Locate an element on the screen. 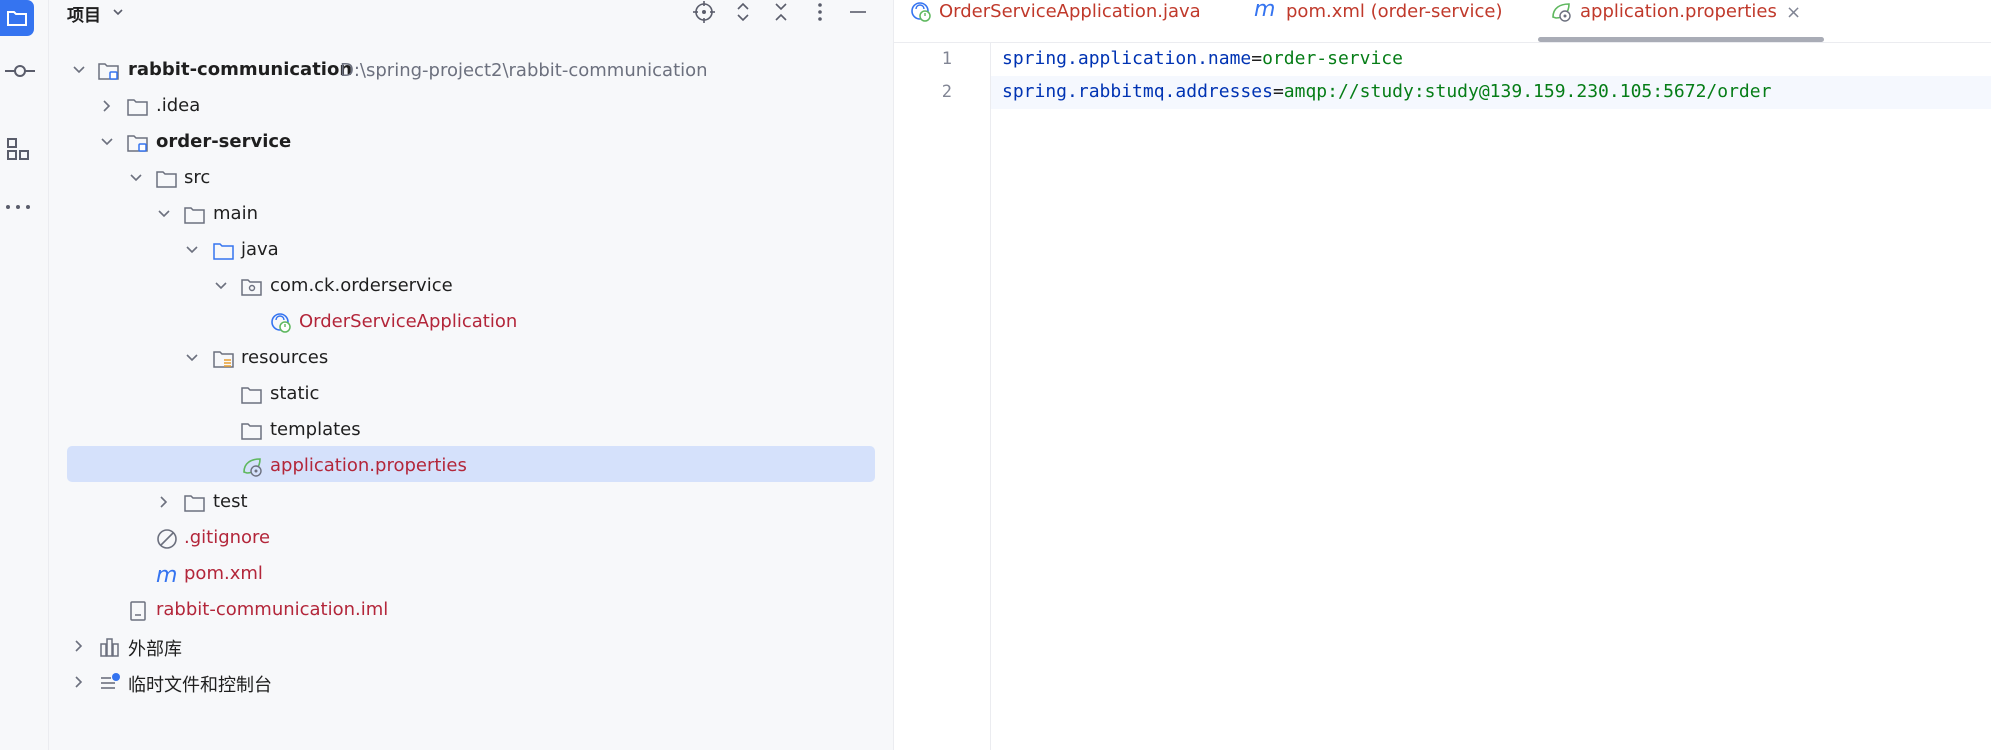 This screenshot has height=750, width=1991. tree-item-gitignore: .gitignore is located at coordinates (471, 539).